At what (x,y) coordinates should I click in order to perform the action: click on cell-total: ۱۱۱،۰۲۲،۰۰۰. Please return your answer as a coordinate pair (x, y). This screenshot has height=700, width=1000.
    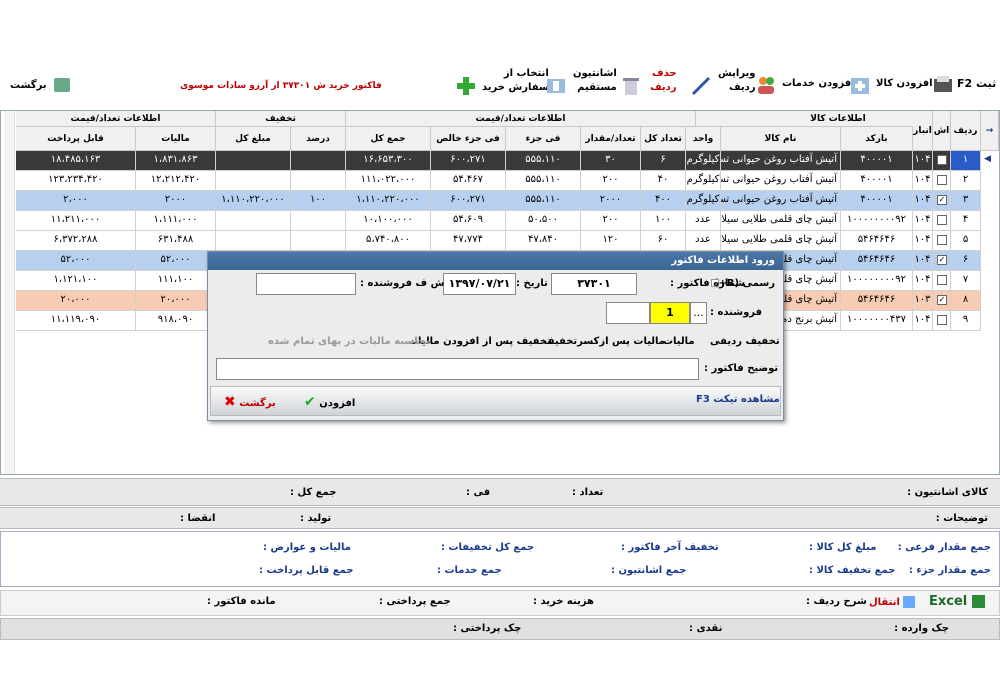
    Looking at the image, I should click on (388, 181).